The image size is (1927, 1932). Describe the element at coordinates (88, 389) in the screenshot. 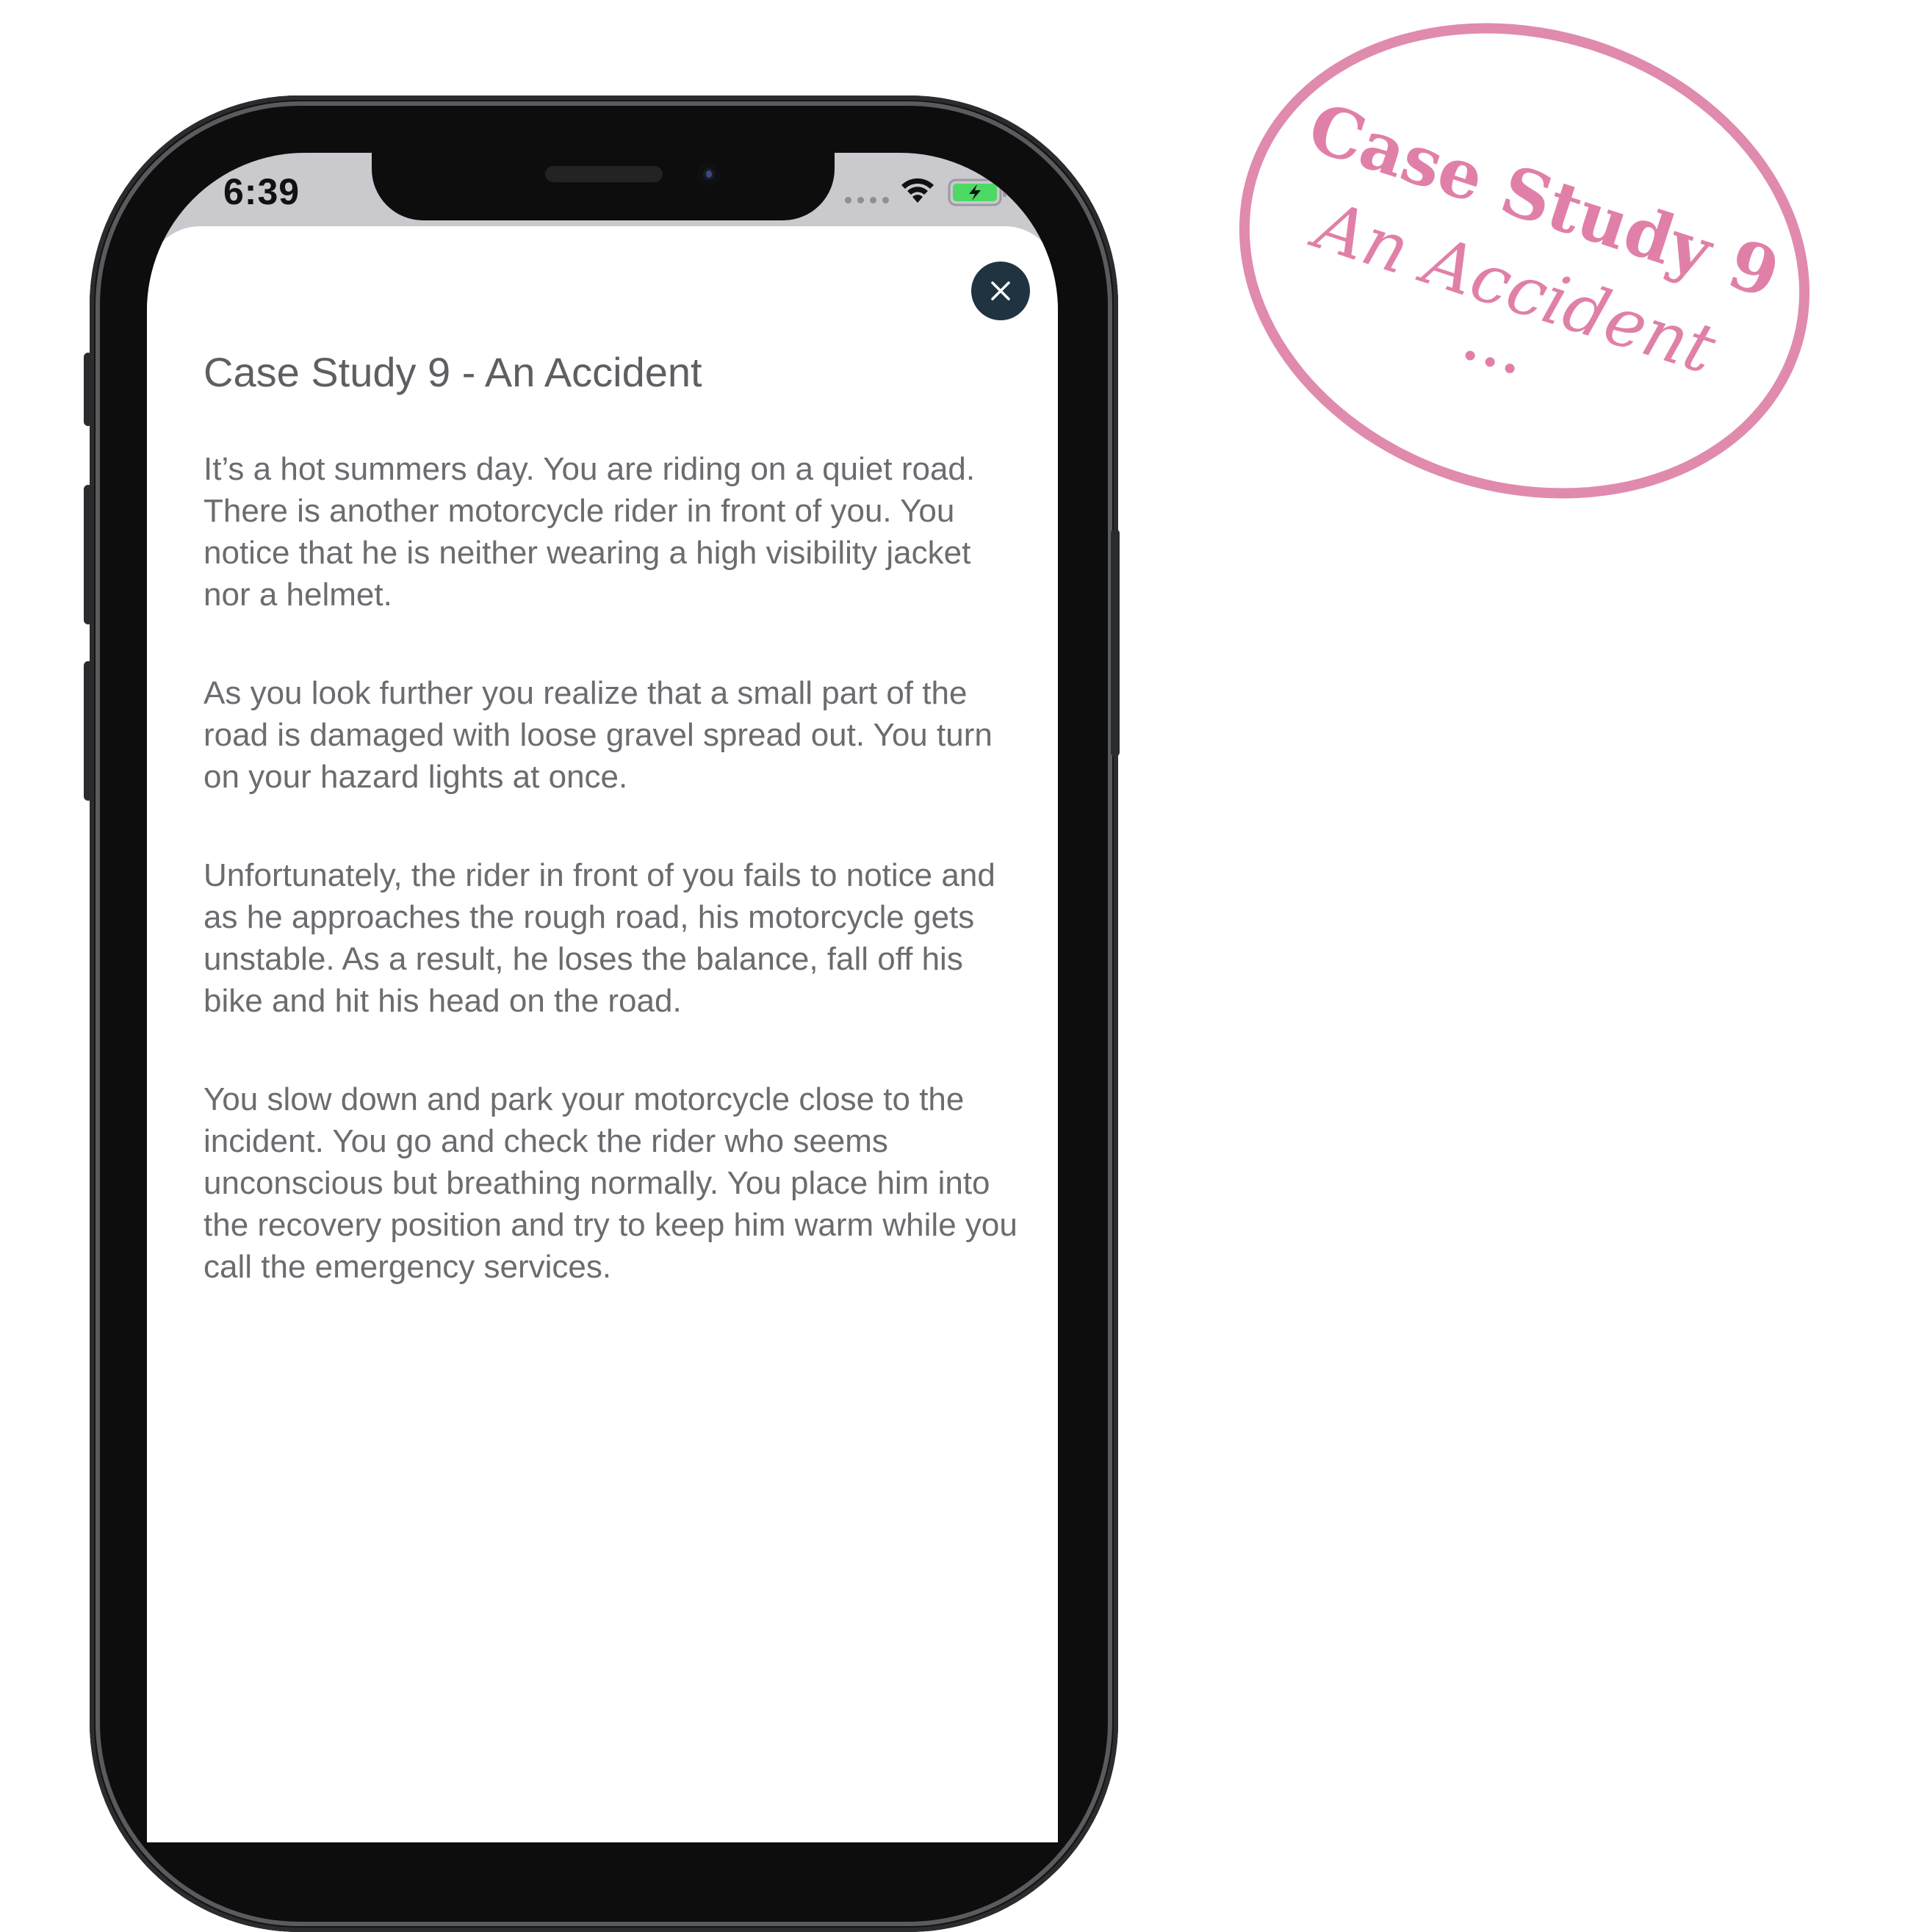

I see `silent-switch` at that location.